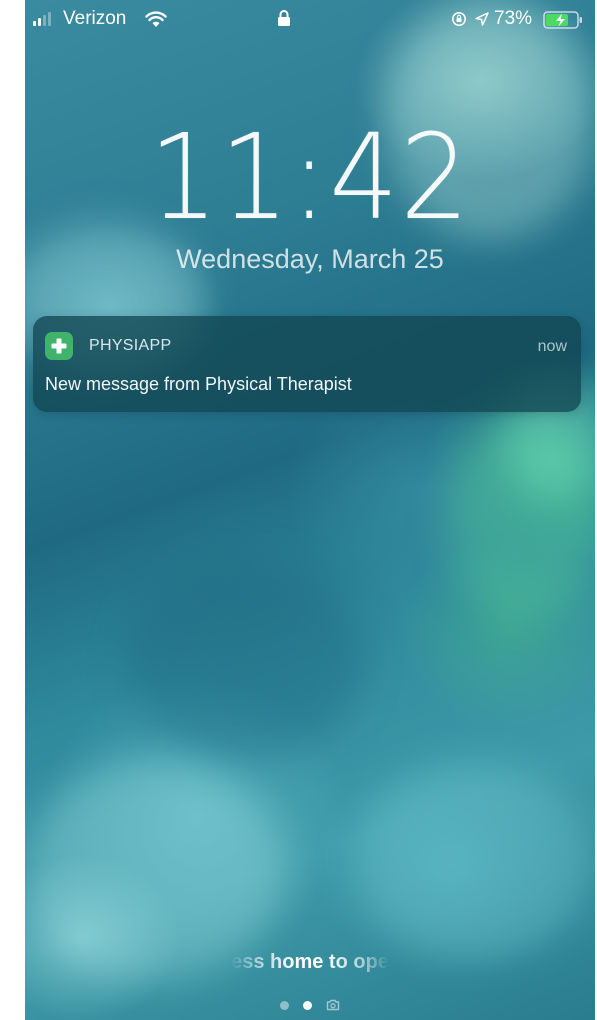 The height and width of the screenshot is (1020, 597). I want to click on page-indicator, so click(310, 1005).